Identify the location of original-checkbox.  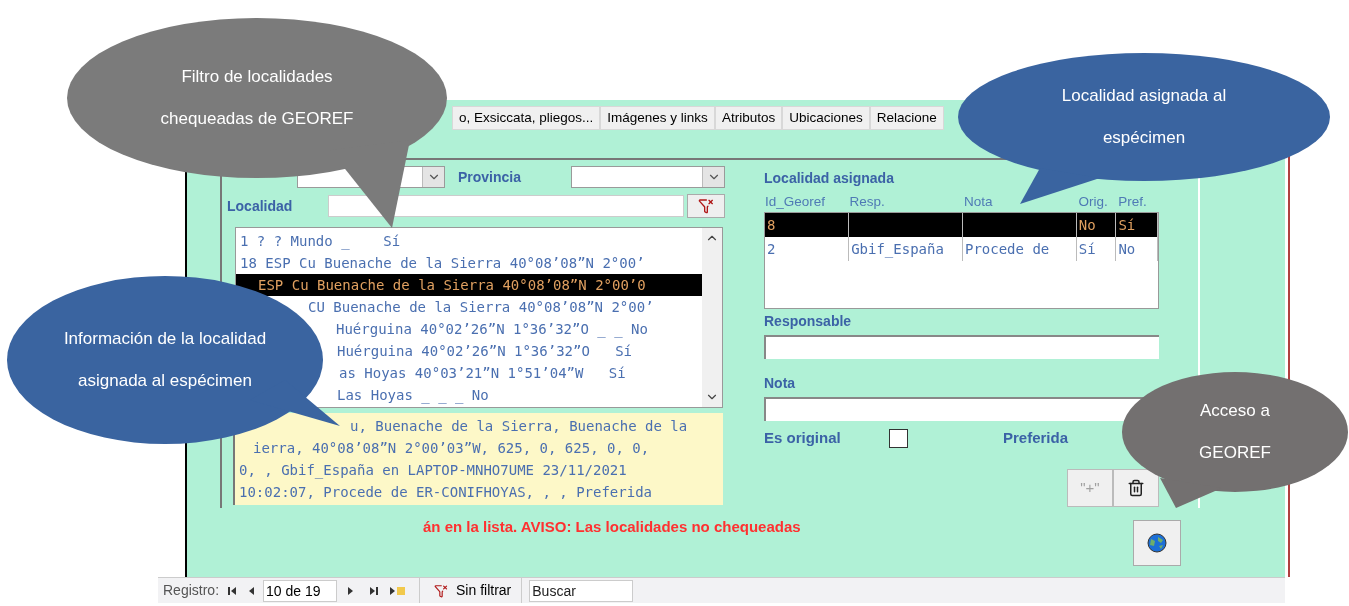
(898, 438).